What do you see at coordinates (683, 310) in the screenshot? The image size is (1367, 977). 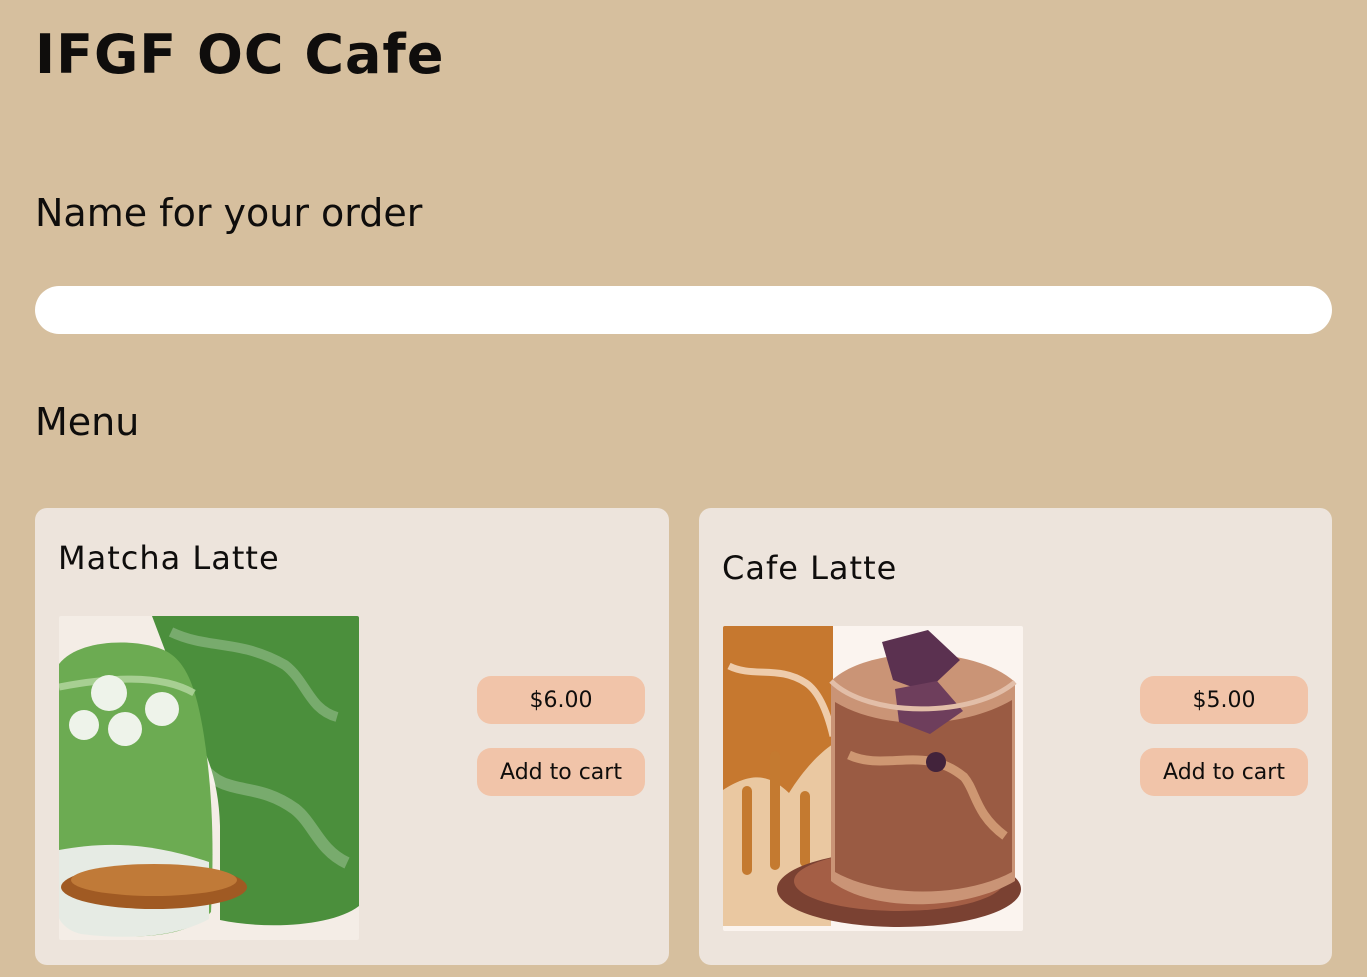 I see `order-name-input` at bounding box center [683, 310].